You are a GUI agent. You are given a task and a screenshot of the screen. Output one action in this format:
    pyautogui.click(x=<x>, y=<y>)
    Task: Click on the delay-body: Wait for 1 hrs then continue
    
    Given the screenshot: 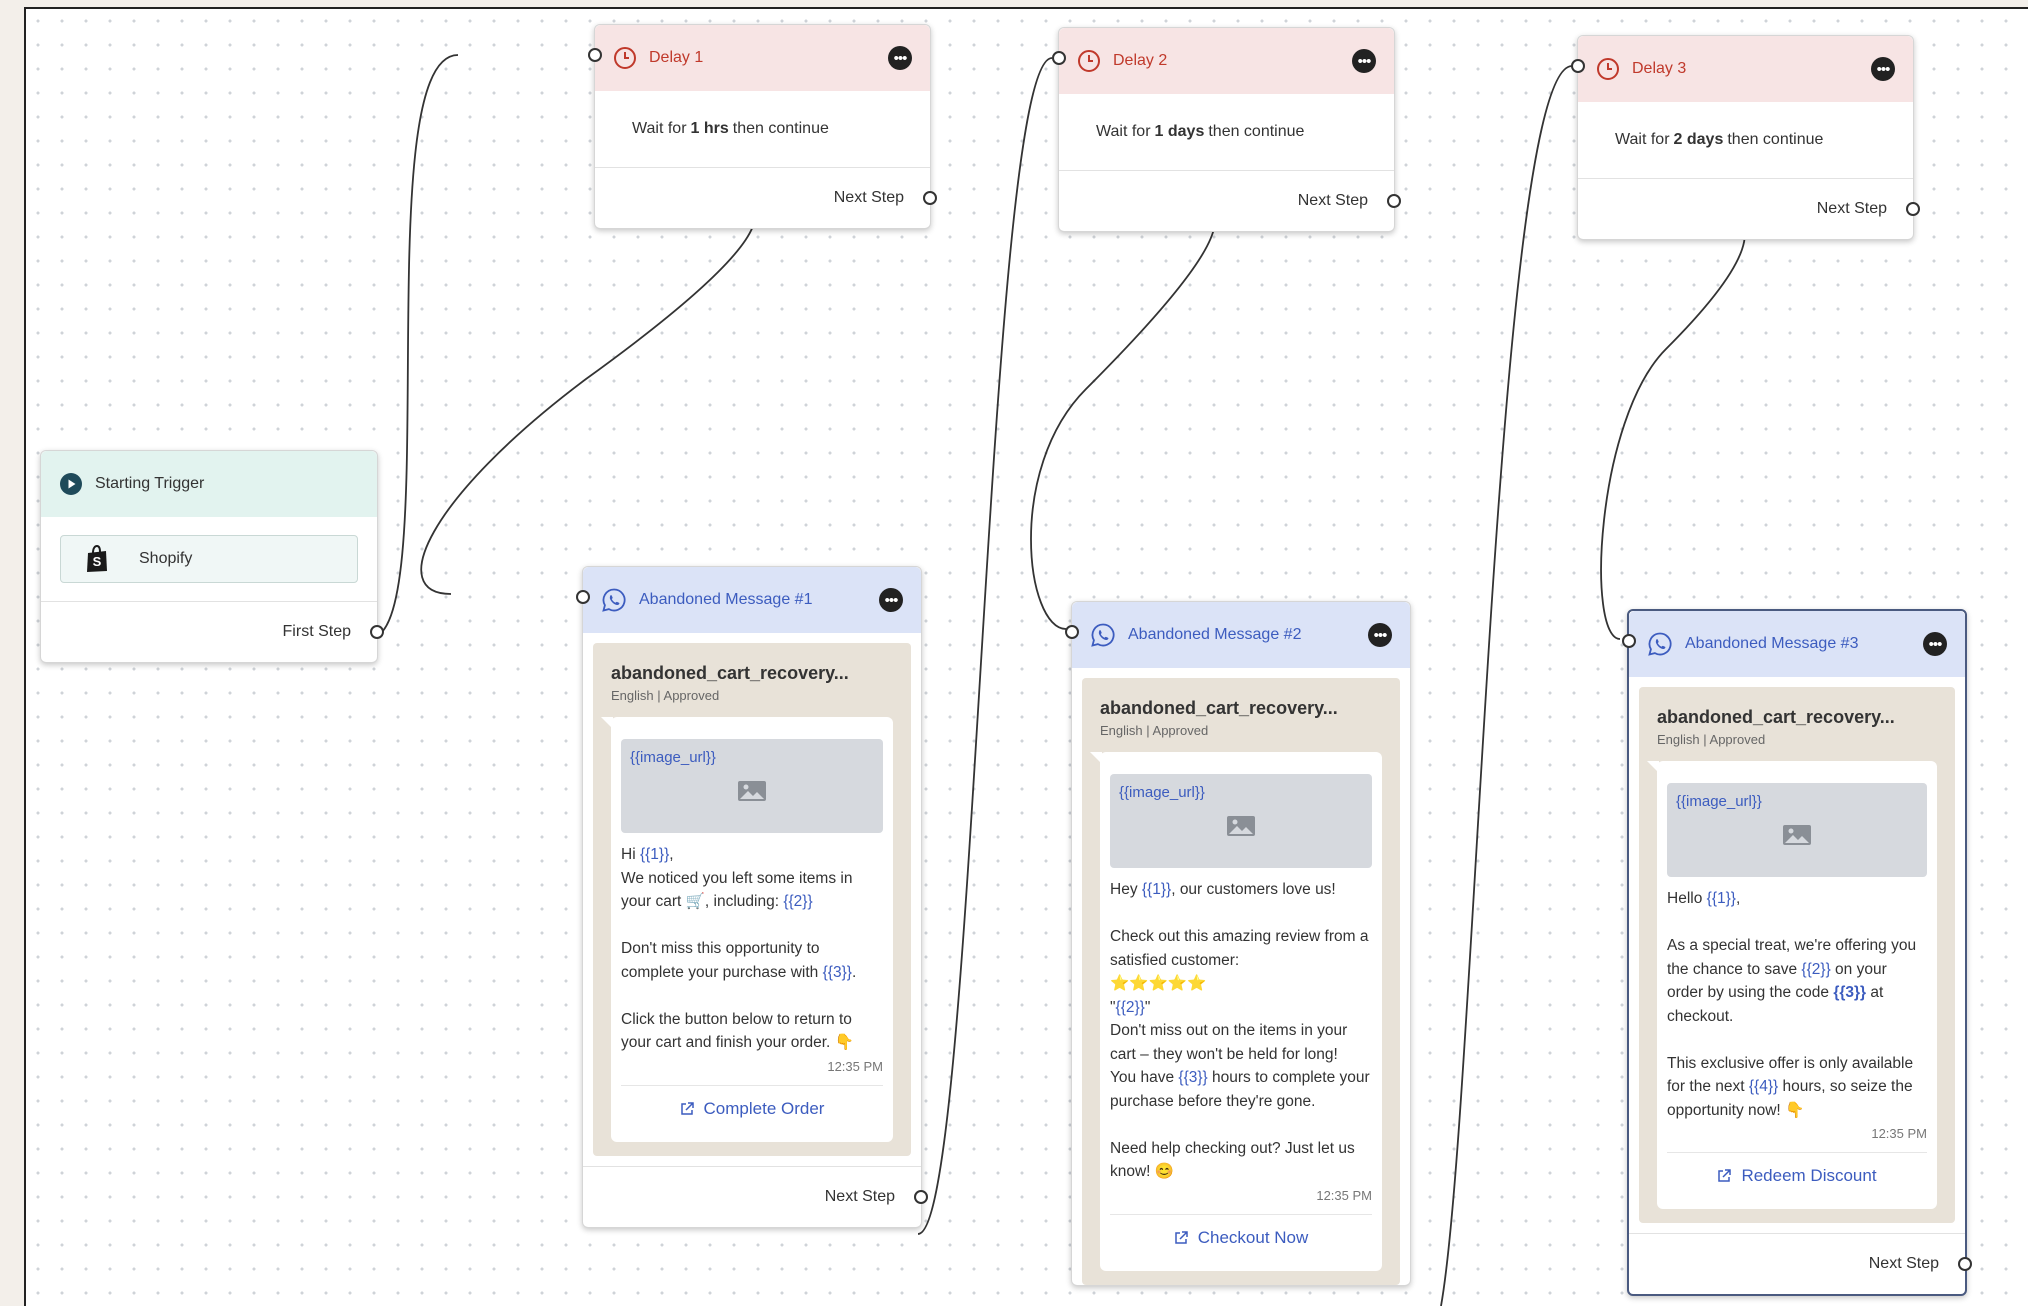 What is the action you would take?
    pyautogui.click(x=762, y=129)
    